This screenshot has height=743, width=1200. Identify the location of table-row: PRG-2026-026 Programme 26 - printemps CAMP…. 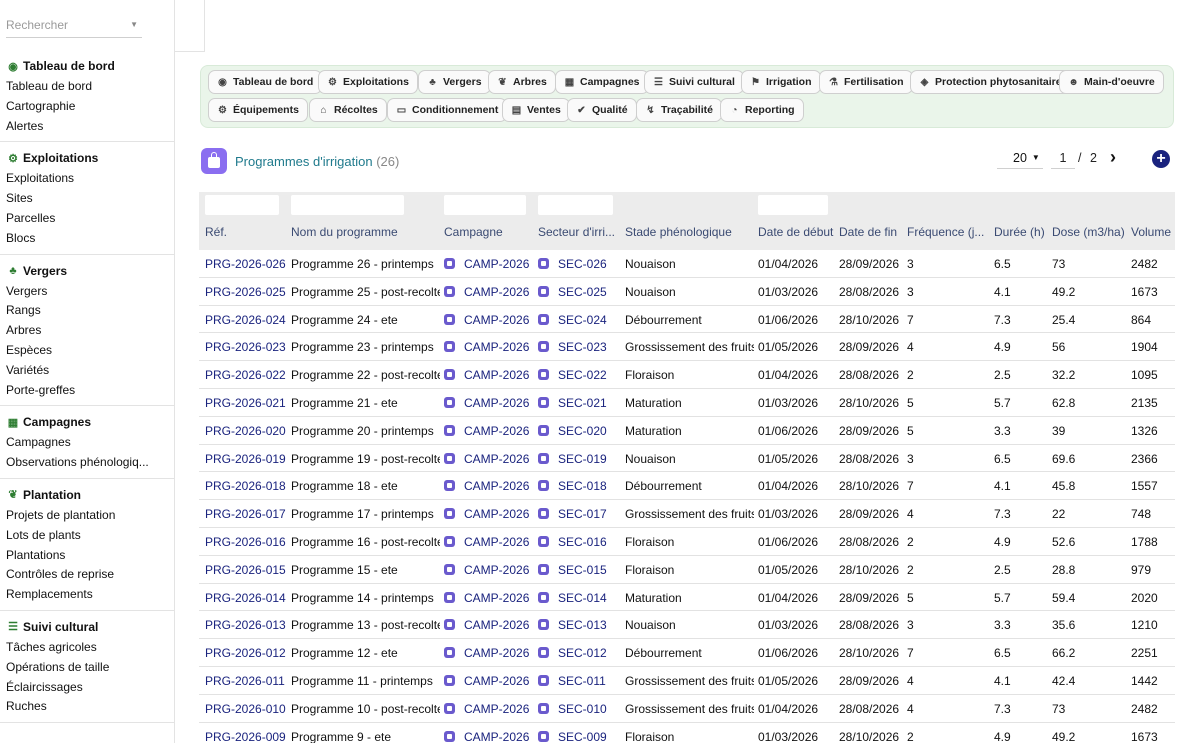
(687, 264).